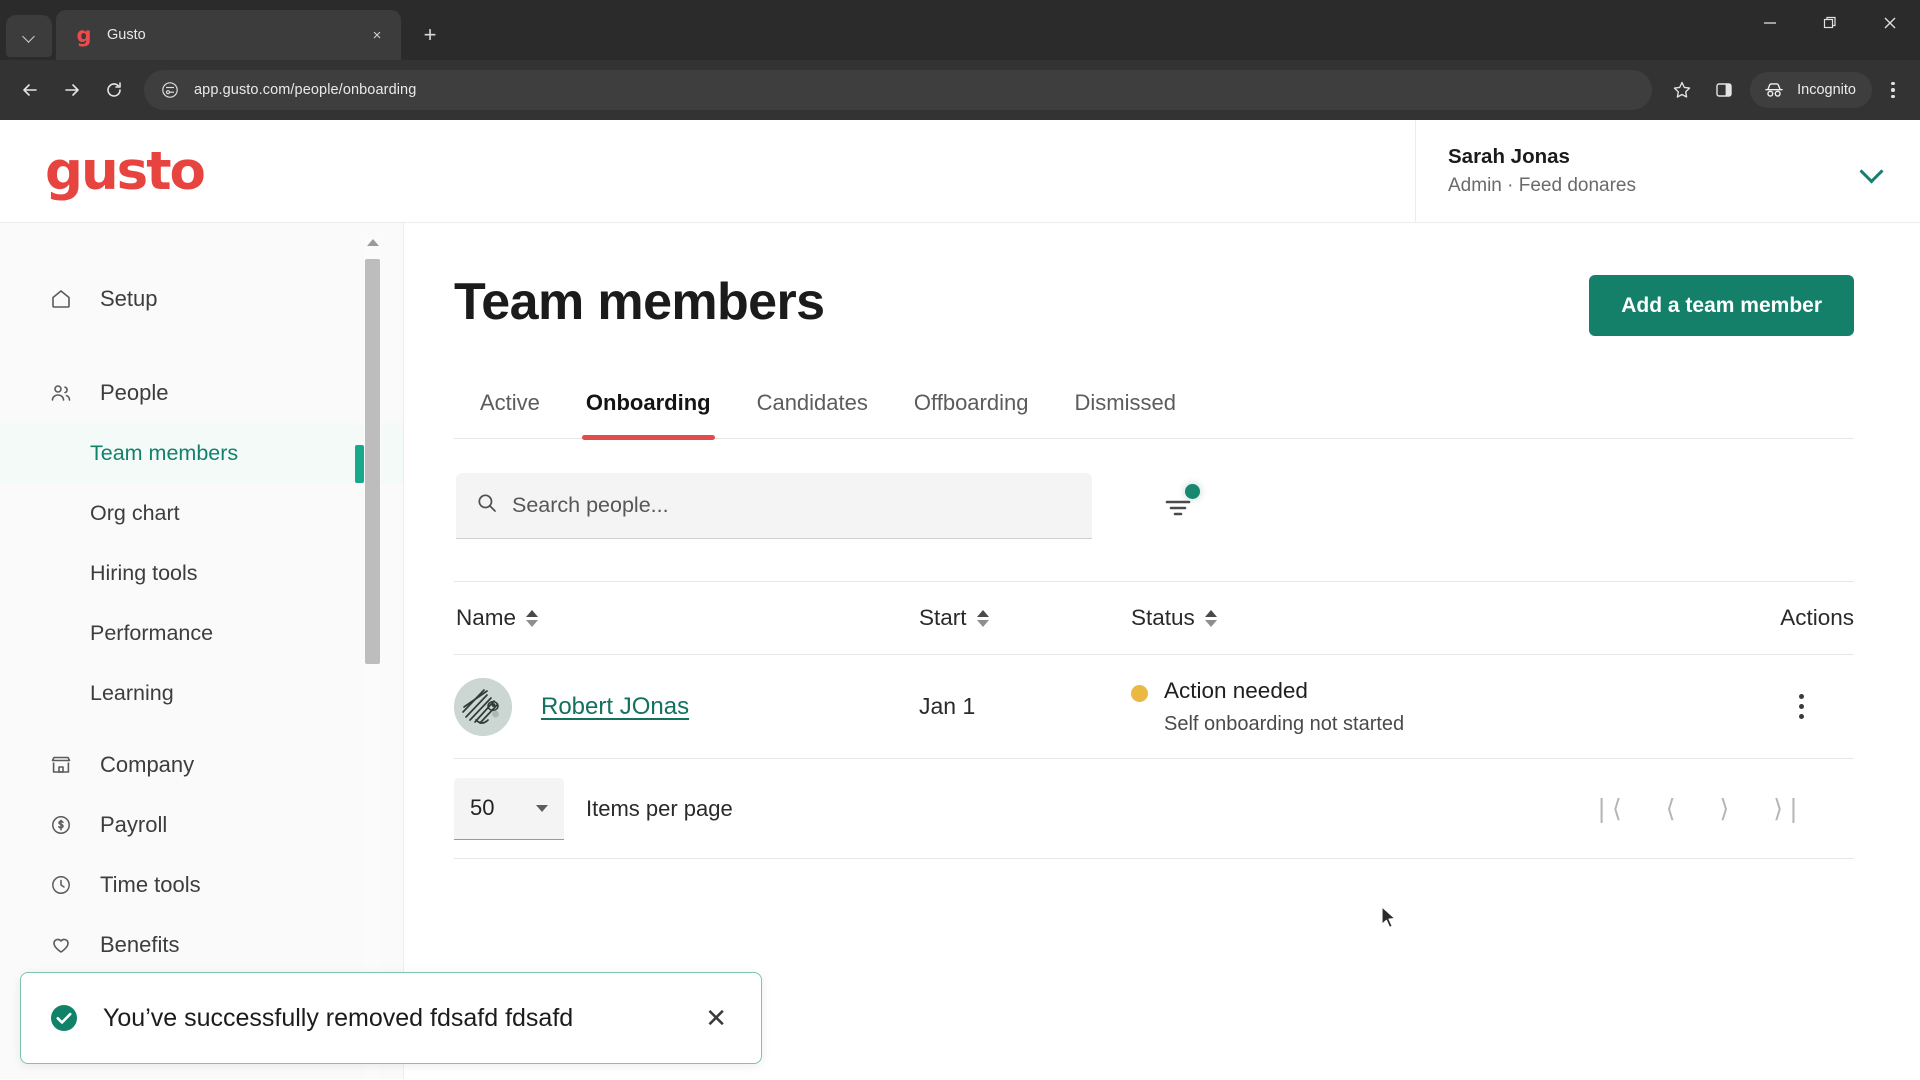 This screenshot has height=1080, width=1920. I want to click on column-label: Status, so click(1163, 617).